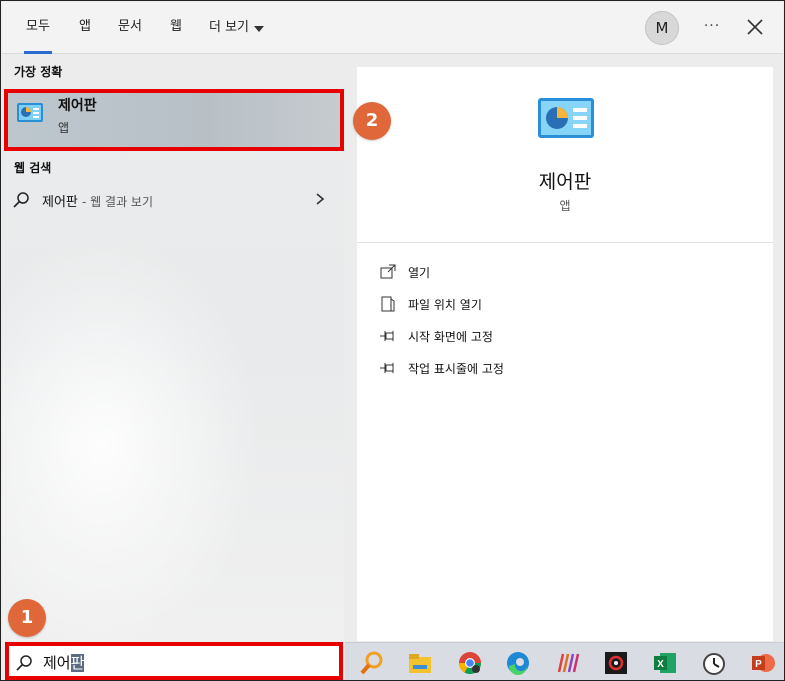 This screenshot has width=785, height=681. Describe the element at coordinates (662, 28) in the screenshot. I see `account-avatar: M` at that location.